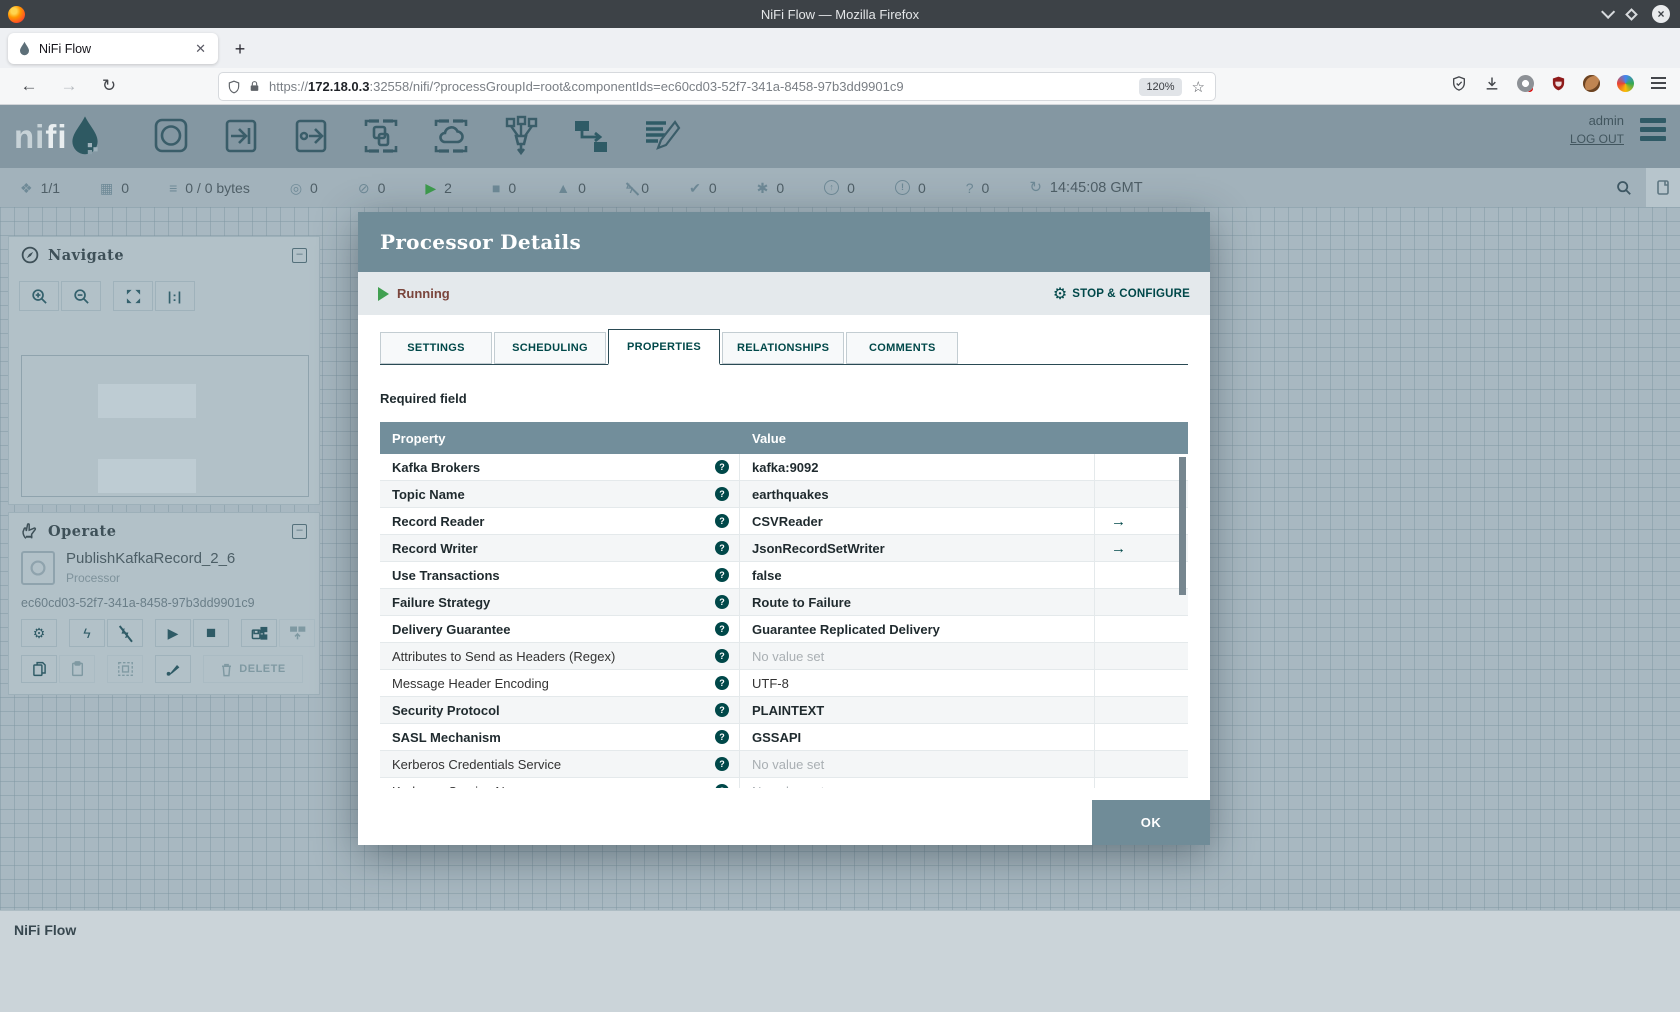 The width and height of the screenshot is (1680, 1012). Describe the element at coordinates (241, 136) in the screenshot. I see `input-port-component-icon` at that location.